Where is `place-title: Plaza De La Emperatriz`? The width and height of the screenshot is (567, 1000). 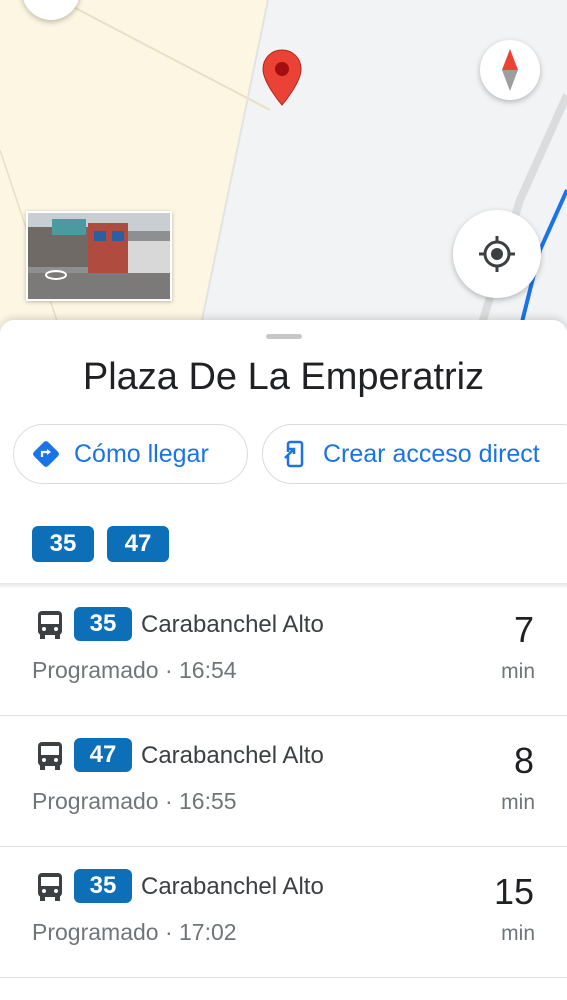
place-title: Plaza De La Emperatriz is located at coordinates (283, 377).